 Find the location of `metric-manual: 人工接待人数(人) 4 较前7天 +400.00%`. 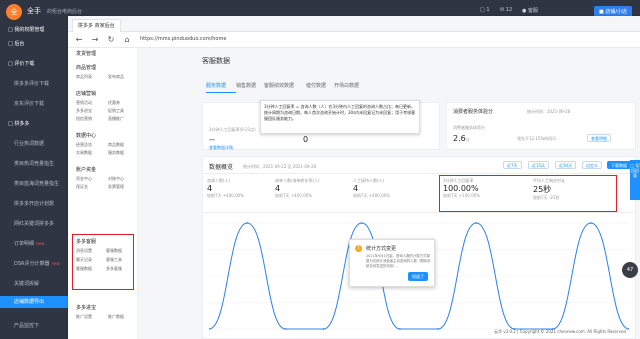

metric-manual: 人工接待人数(人) 4 较前7天 +400.00% is located at coordinates (371, 188).